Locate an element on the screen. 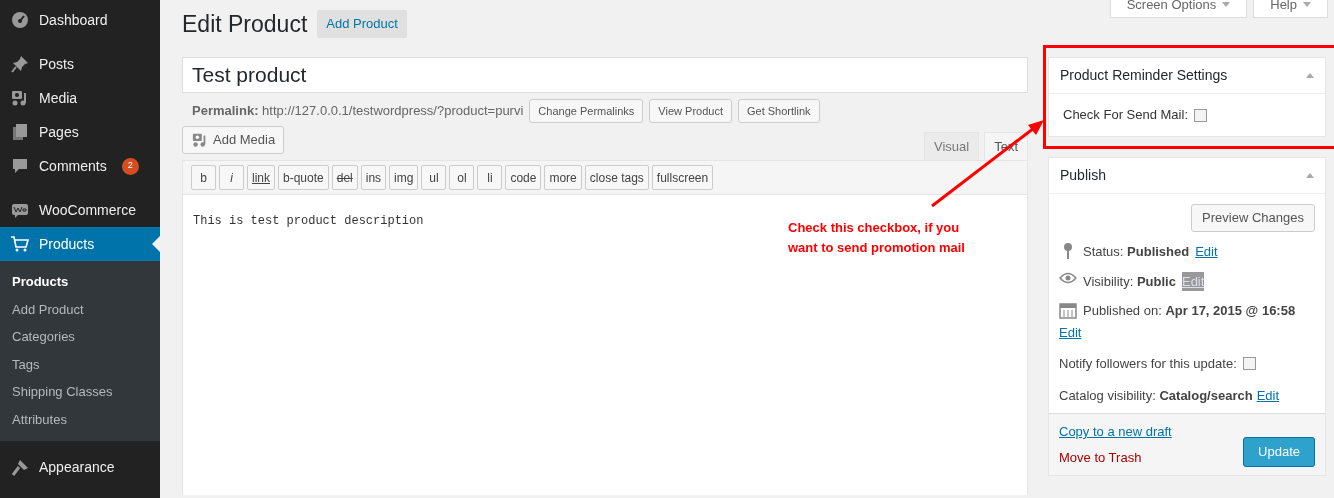 This screenshot has height=498, width=1334. quicktag-button: del is located at coordinates (344, 177).